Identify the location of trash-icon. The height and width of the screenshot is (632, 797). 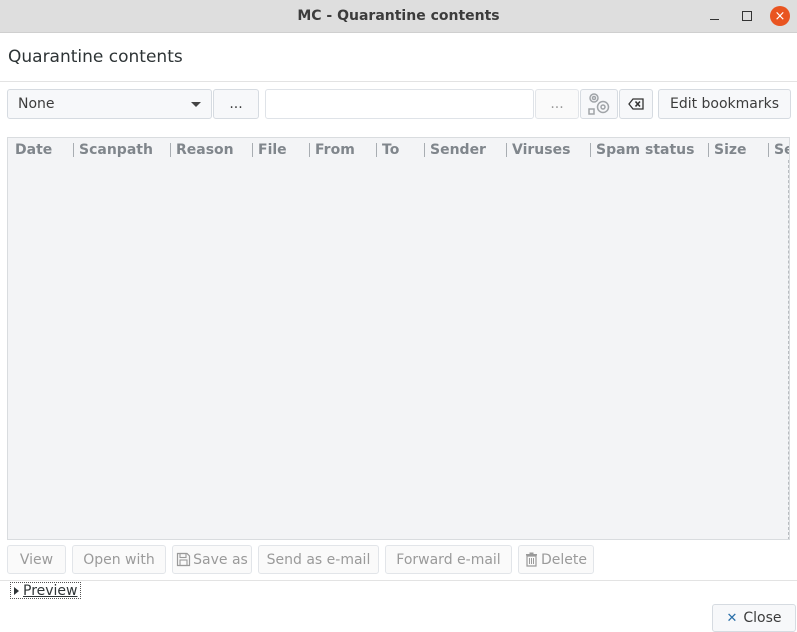
(531, 559).